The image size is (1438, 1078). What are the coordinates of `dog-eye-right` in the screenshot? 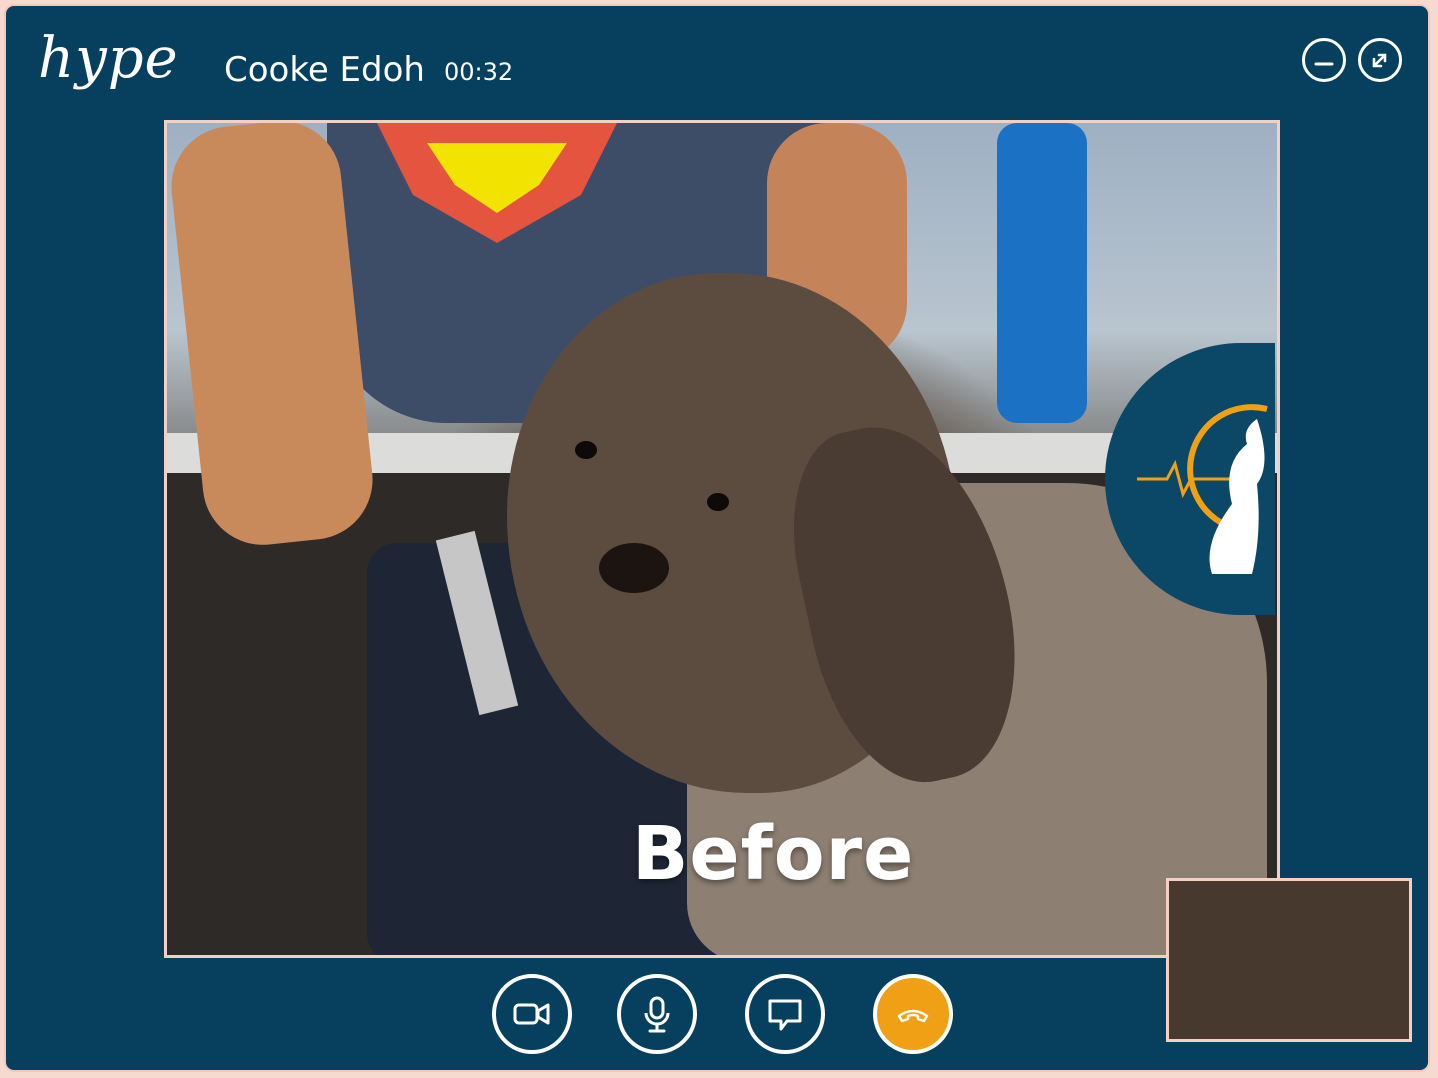 It's located at (718, 502).